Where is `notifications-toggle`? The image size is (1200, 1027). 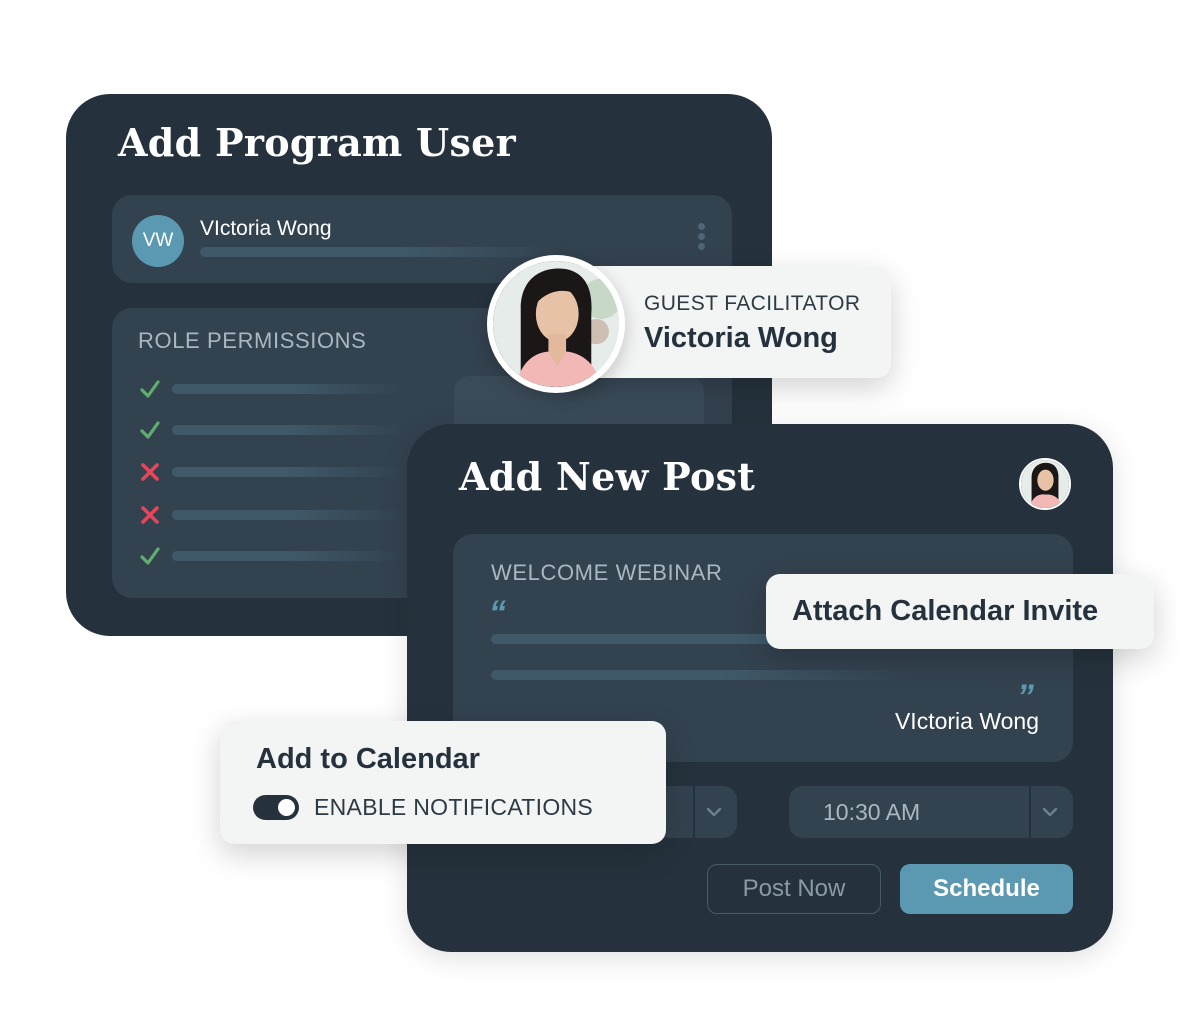 notifications-toggle is located at coordinates (276, 807).